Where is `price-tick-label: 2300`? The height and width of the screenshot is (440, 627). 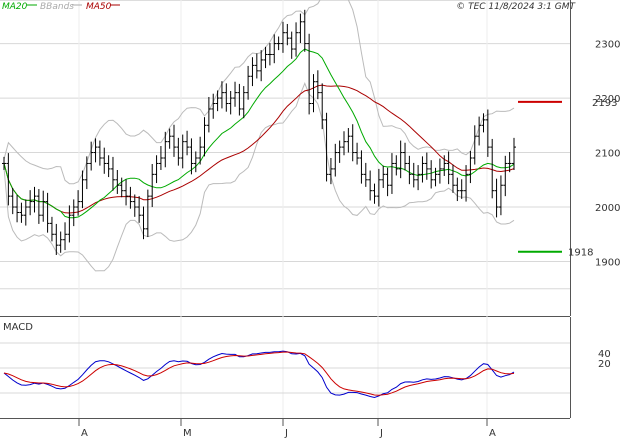 price-tick-label: 2300 is located at coordinates (607, 45).